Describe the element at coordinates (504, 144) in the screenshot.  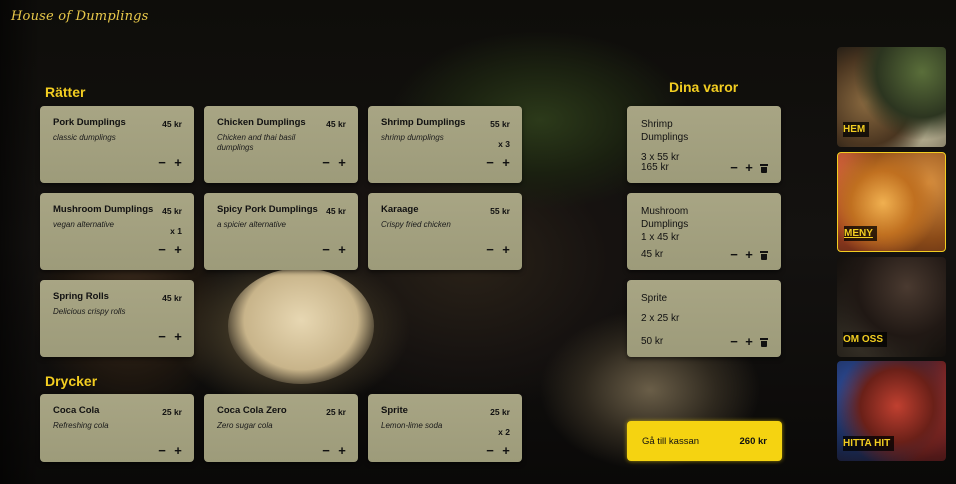
I see `item-quantity: x 3` at that location.